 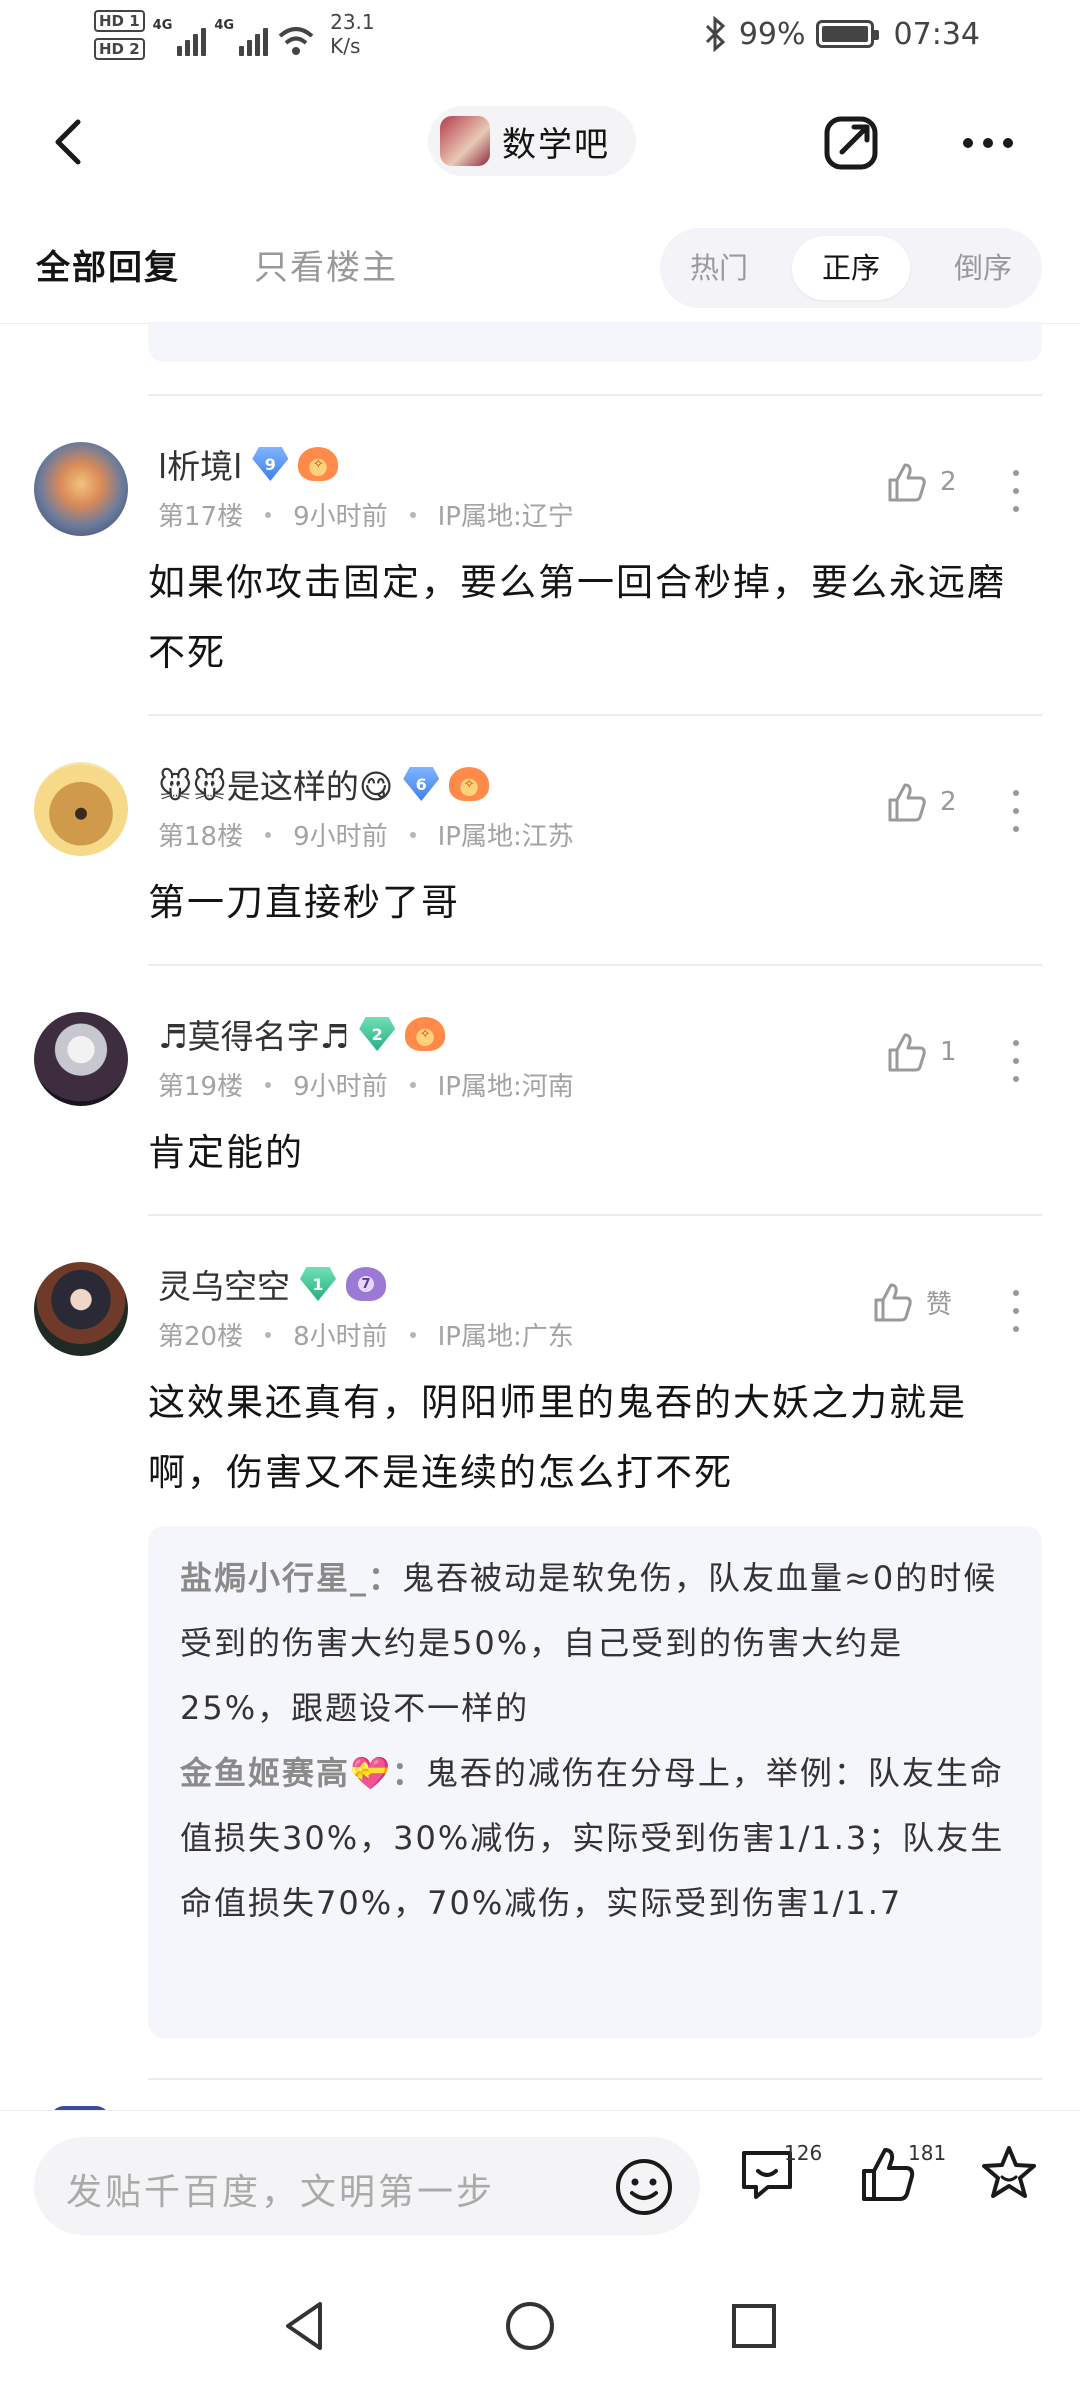 What do you see at coordinates (340, 1337) in the screenshot?
I see `reply-time: 8小时前` at bounding box center [340, 1337].